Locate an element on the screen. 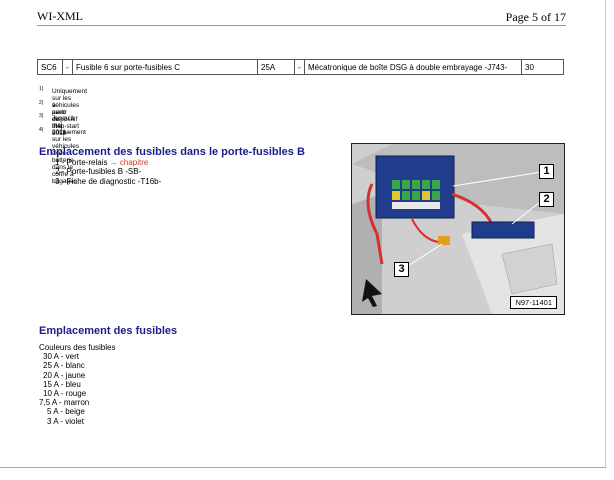  fuse-colors-intro: Couleurs des fusibles is located at coordinates (77, 347).